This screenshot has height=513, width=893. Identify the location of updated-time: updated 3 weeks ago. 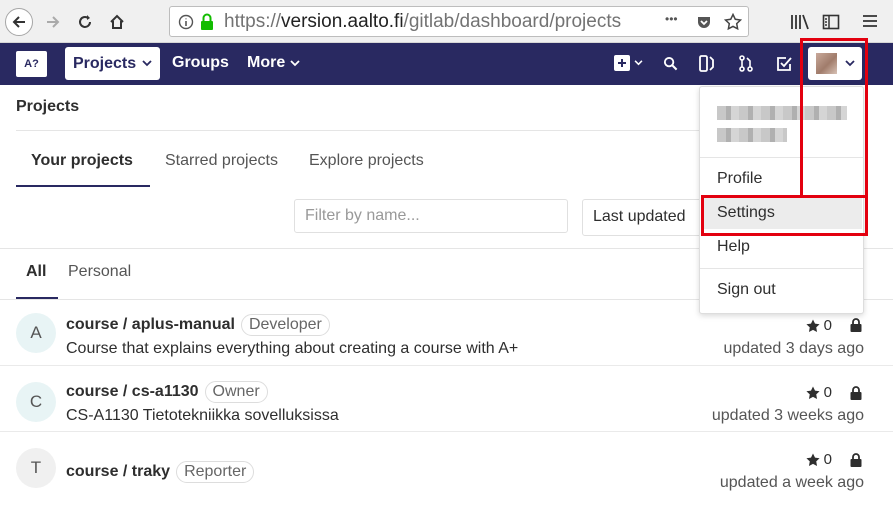
(787, 415).